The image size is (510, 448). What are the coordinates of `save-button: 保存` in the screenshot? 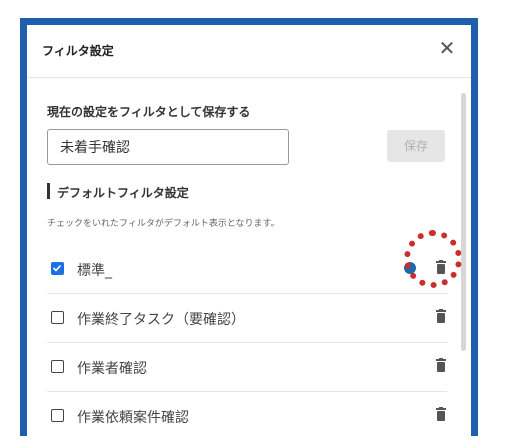 It's located at (416, 146).